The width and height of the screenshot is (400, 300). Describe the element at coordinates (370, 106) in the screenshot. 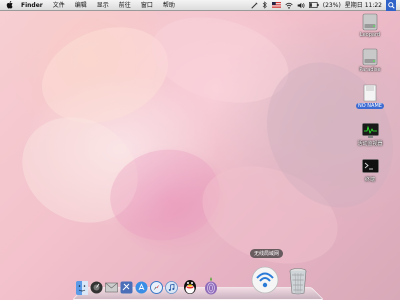

I see `desktop-icon-label: NO NAME` at that location.